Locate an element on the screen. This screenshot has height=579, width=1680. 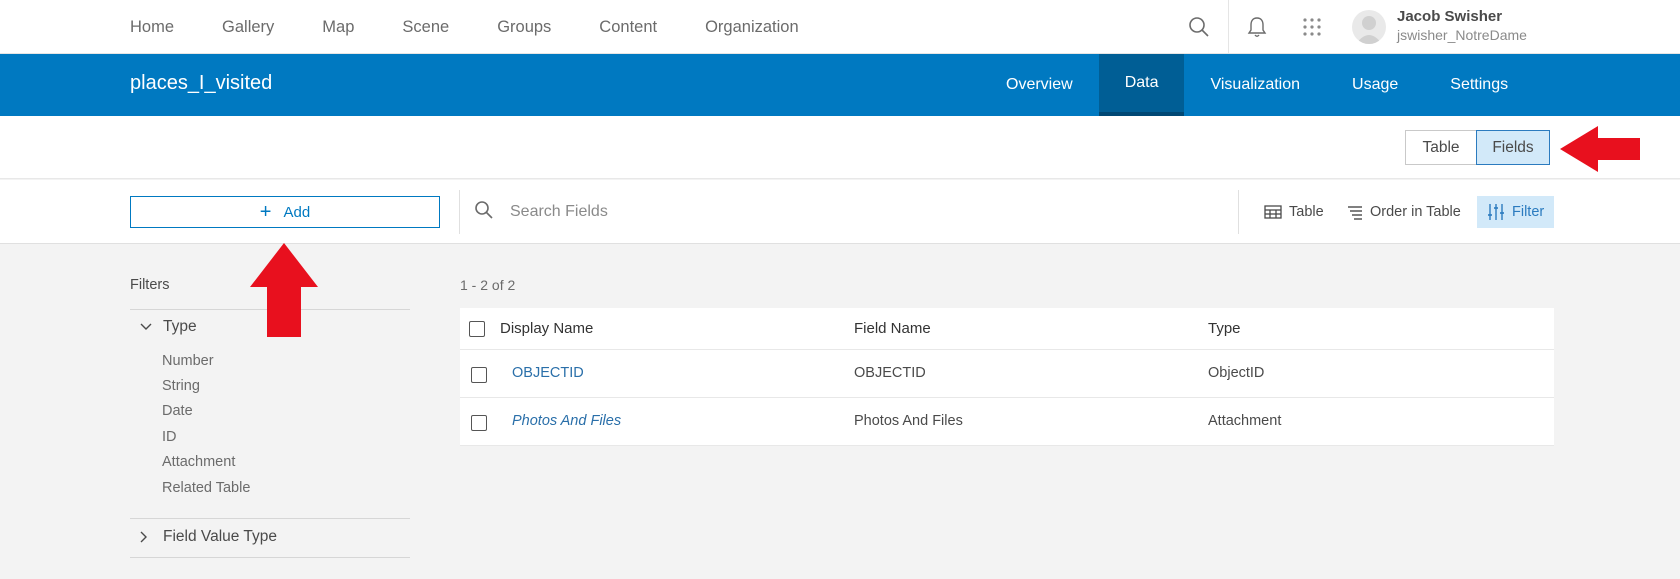
chevron-down-icon is located at coordinates (146, 327).